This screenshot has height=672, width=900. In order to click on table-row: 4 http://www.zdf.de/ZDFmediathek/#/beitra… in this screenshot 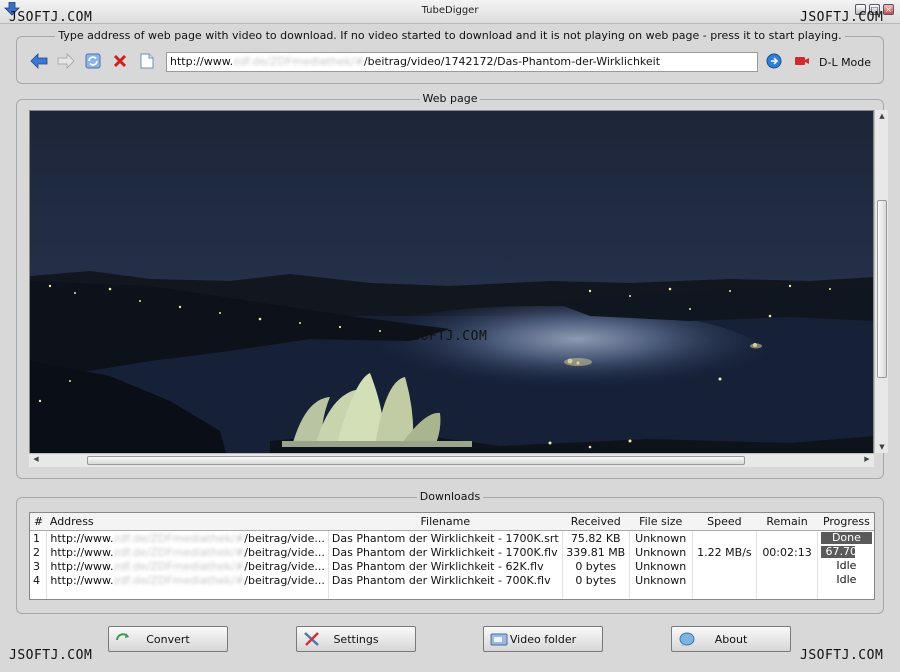, I will do `click(452, 580)`.